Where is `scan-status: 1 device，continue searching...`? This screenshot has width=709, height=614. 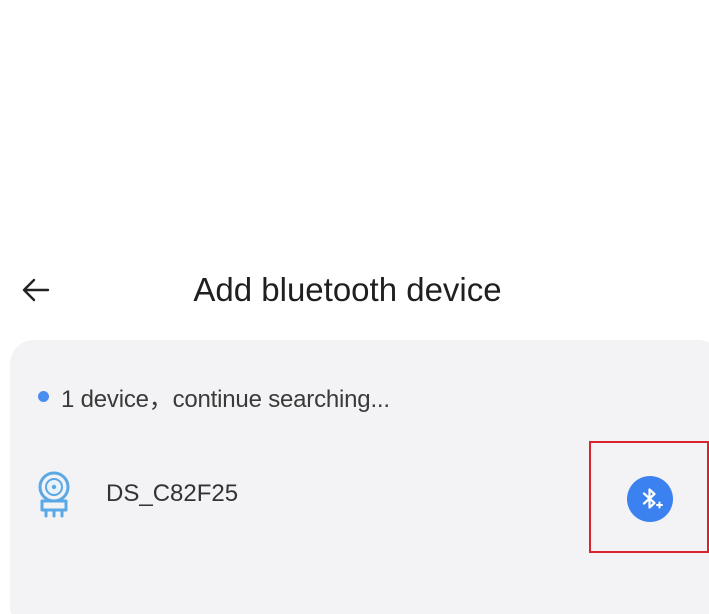
scan-status: 1 device，continue searching... is located at coordinates (214, 396).